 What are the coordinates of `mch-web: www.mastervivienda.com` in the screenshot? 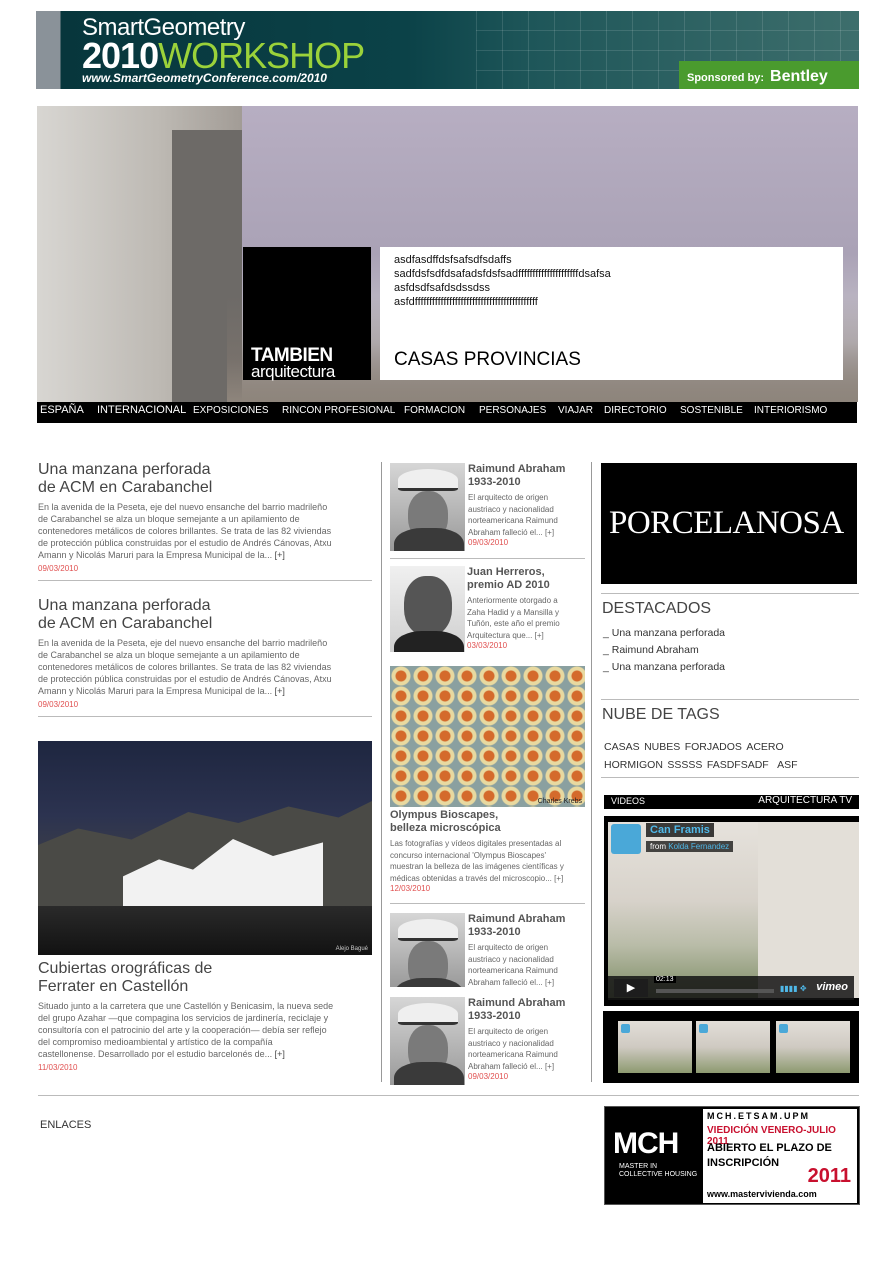 It's located at (762, 1194).